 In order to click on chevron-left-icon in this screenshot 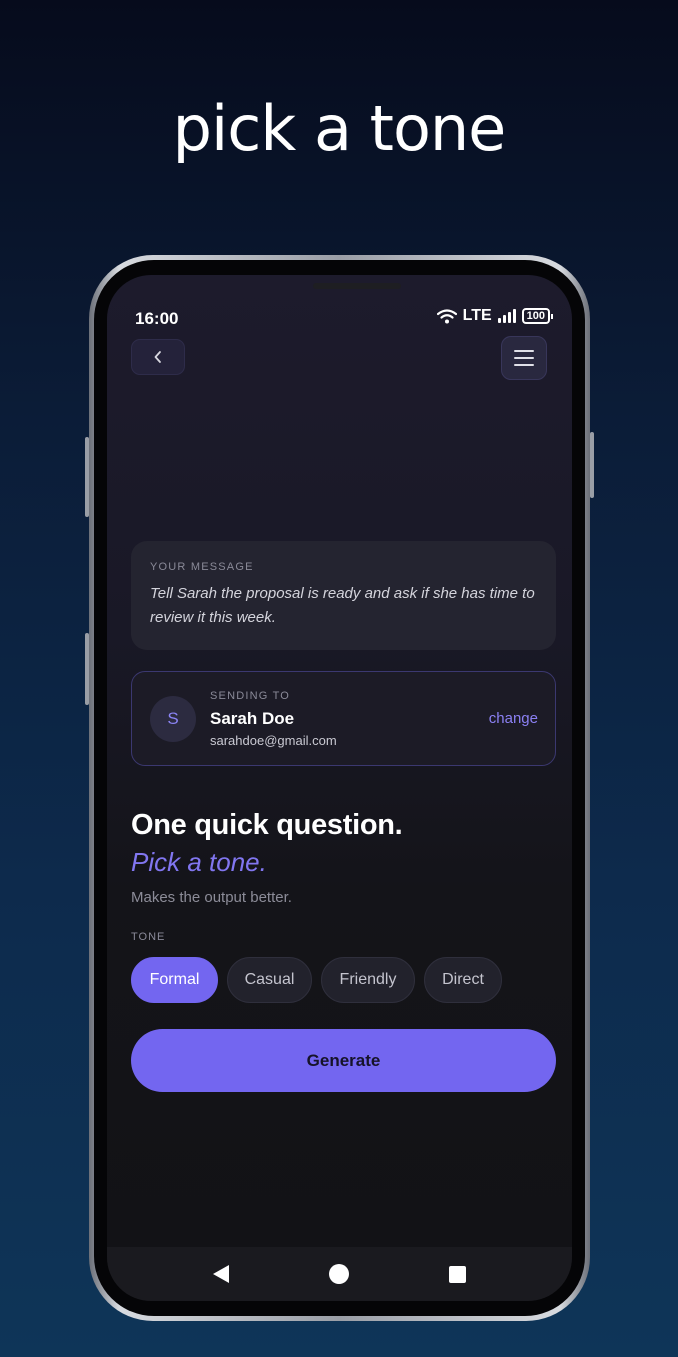, I will do `click(157, 357)`.